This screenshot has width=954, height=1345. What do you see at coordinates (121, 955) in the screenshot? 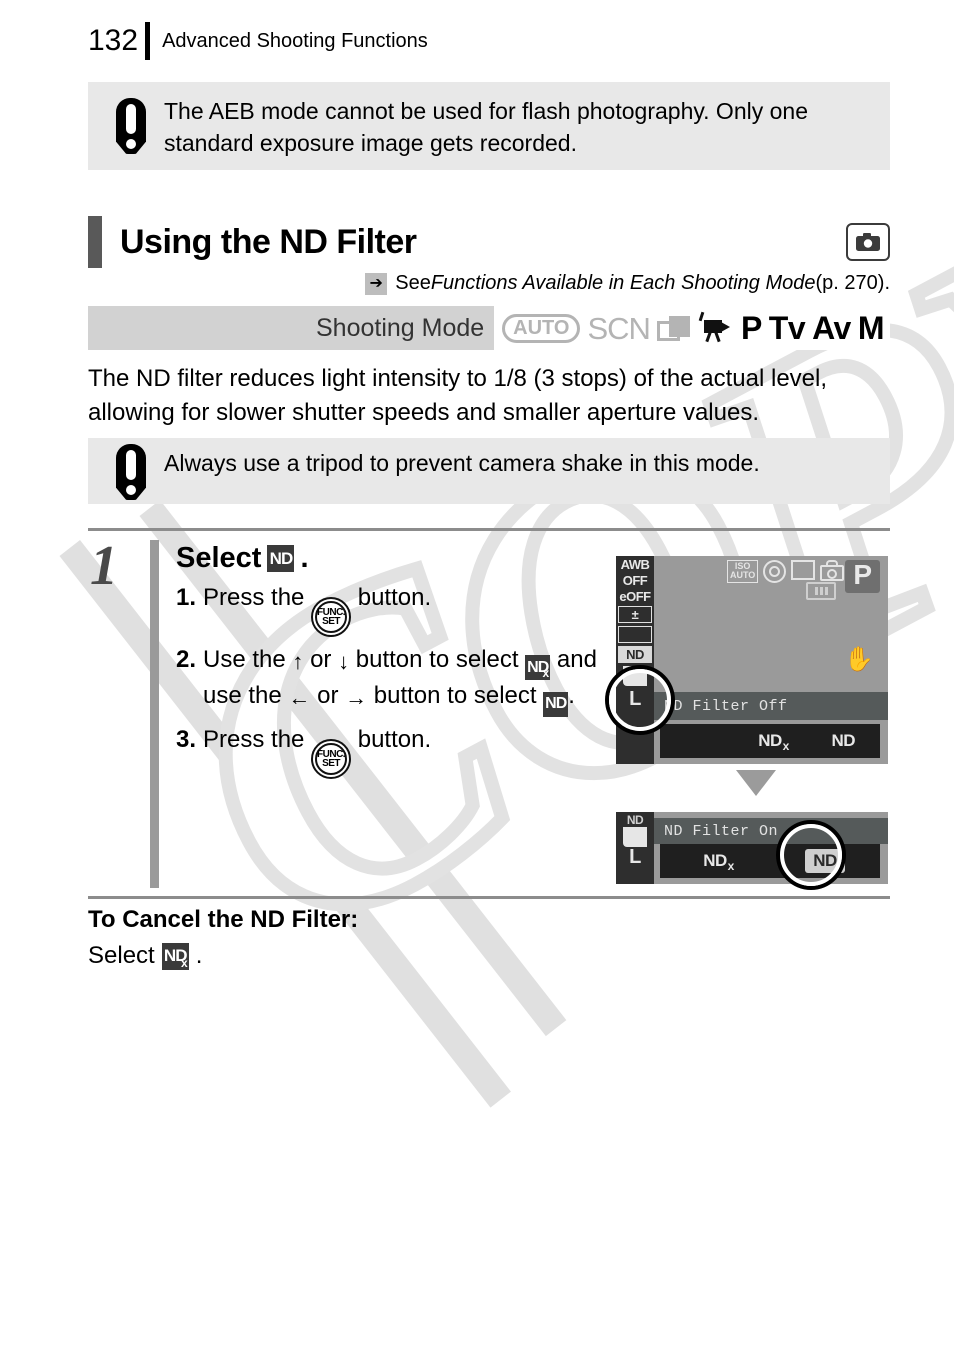
I see `cancel-instruction-text: Select` at bounding box center [121, 955].